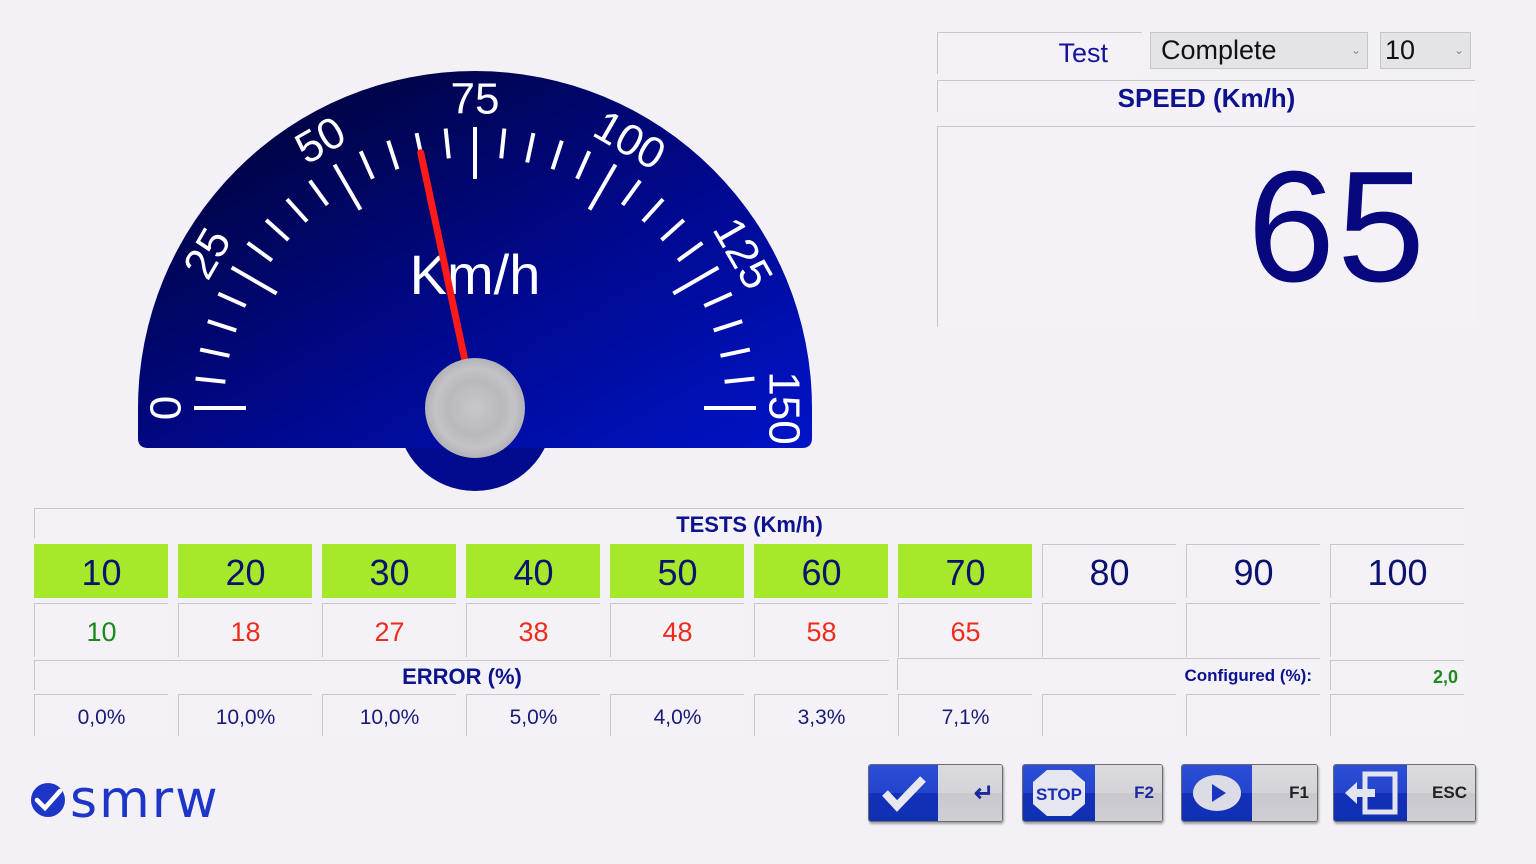 The image size is (1536, 864). Describe the element at coordinates (1337, 227) in the screenshot. I see `speed-value: 65` at that location.